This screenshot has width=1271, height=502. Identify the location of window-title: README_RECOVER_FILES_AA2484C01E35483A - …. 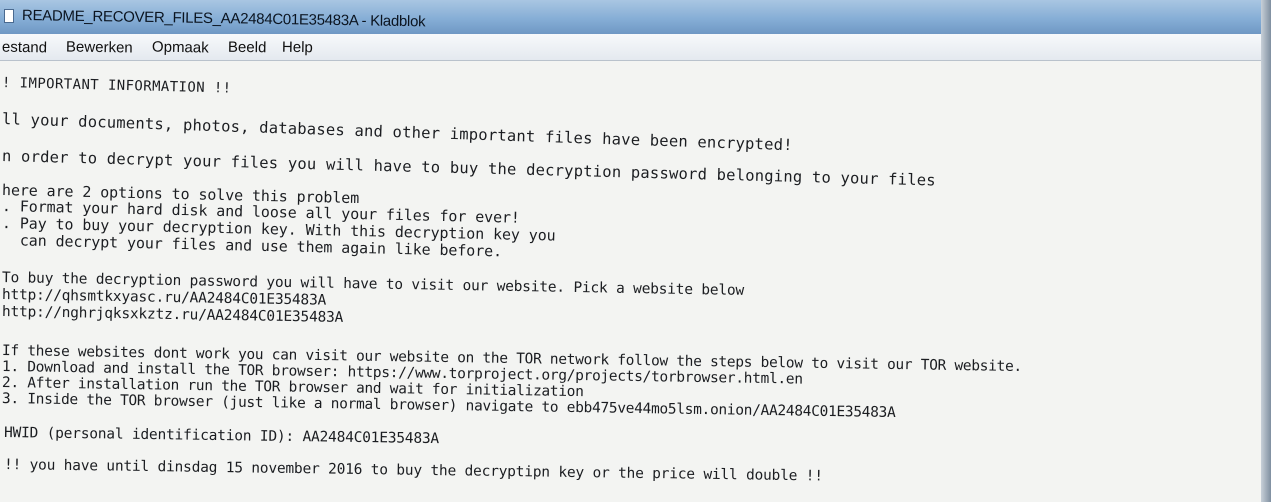
(223, 19).